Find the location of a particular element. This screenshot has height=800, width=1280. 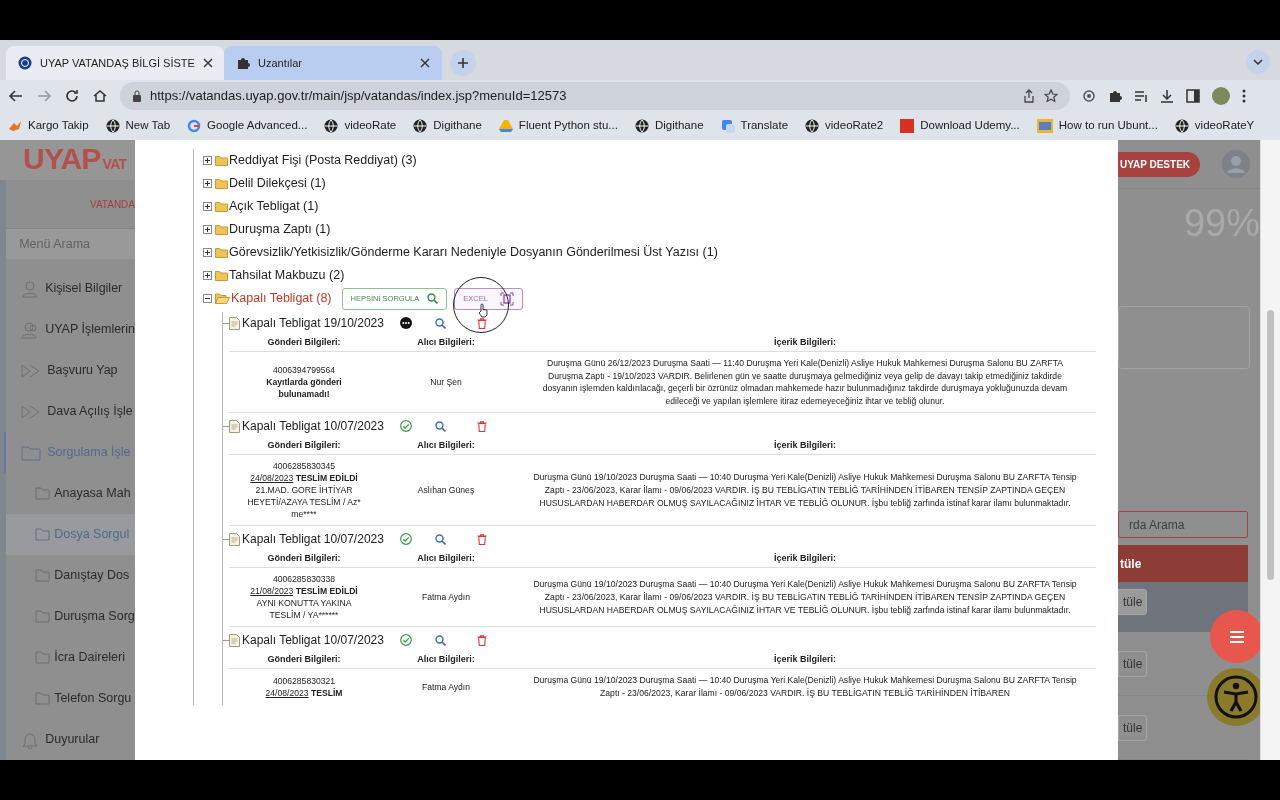

download-icon is located at coordinates (1167, 96).